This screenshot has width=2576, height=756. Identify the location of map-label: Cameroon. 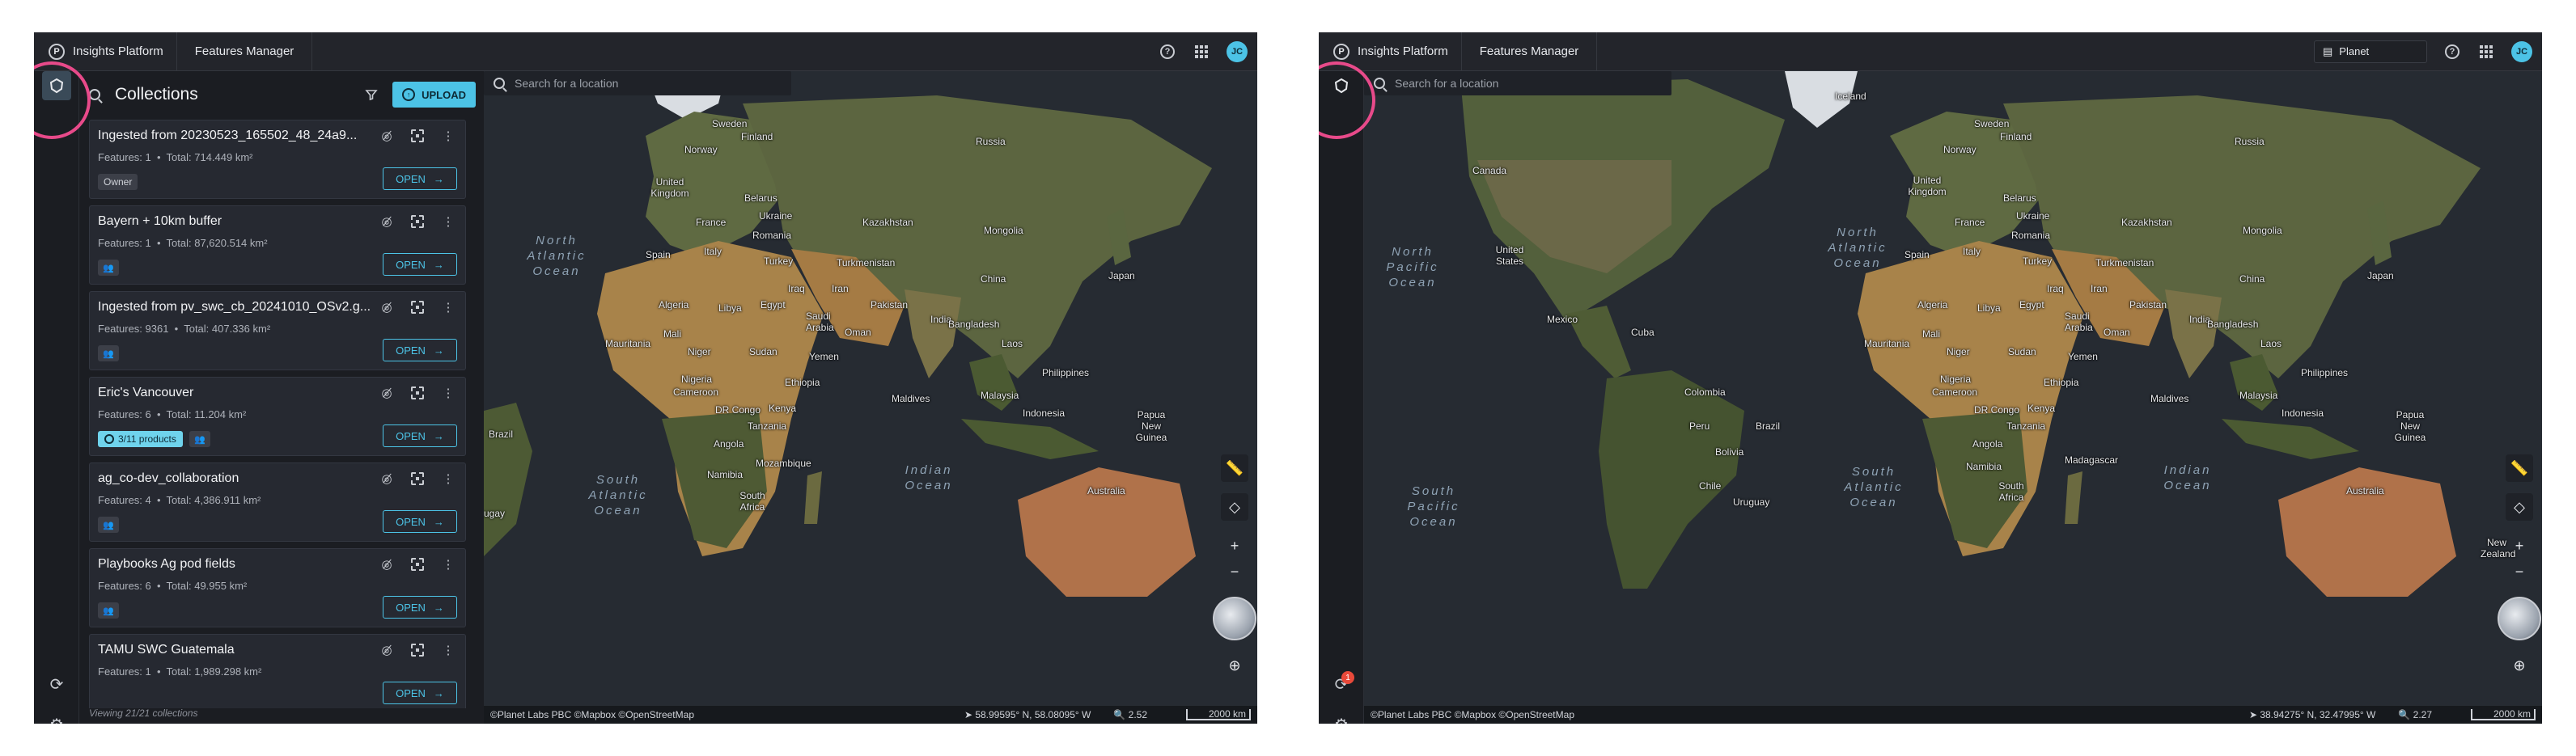
(696, 392).